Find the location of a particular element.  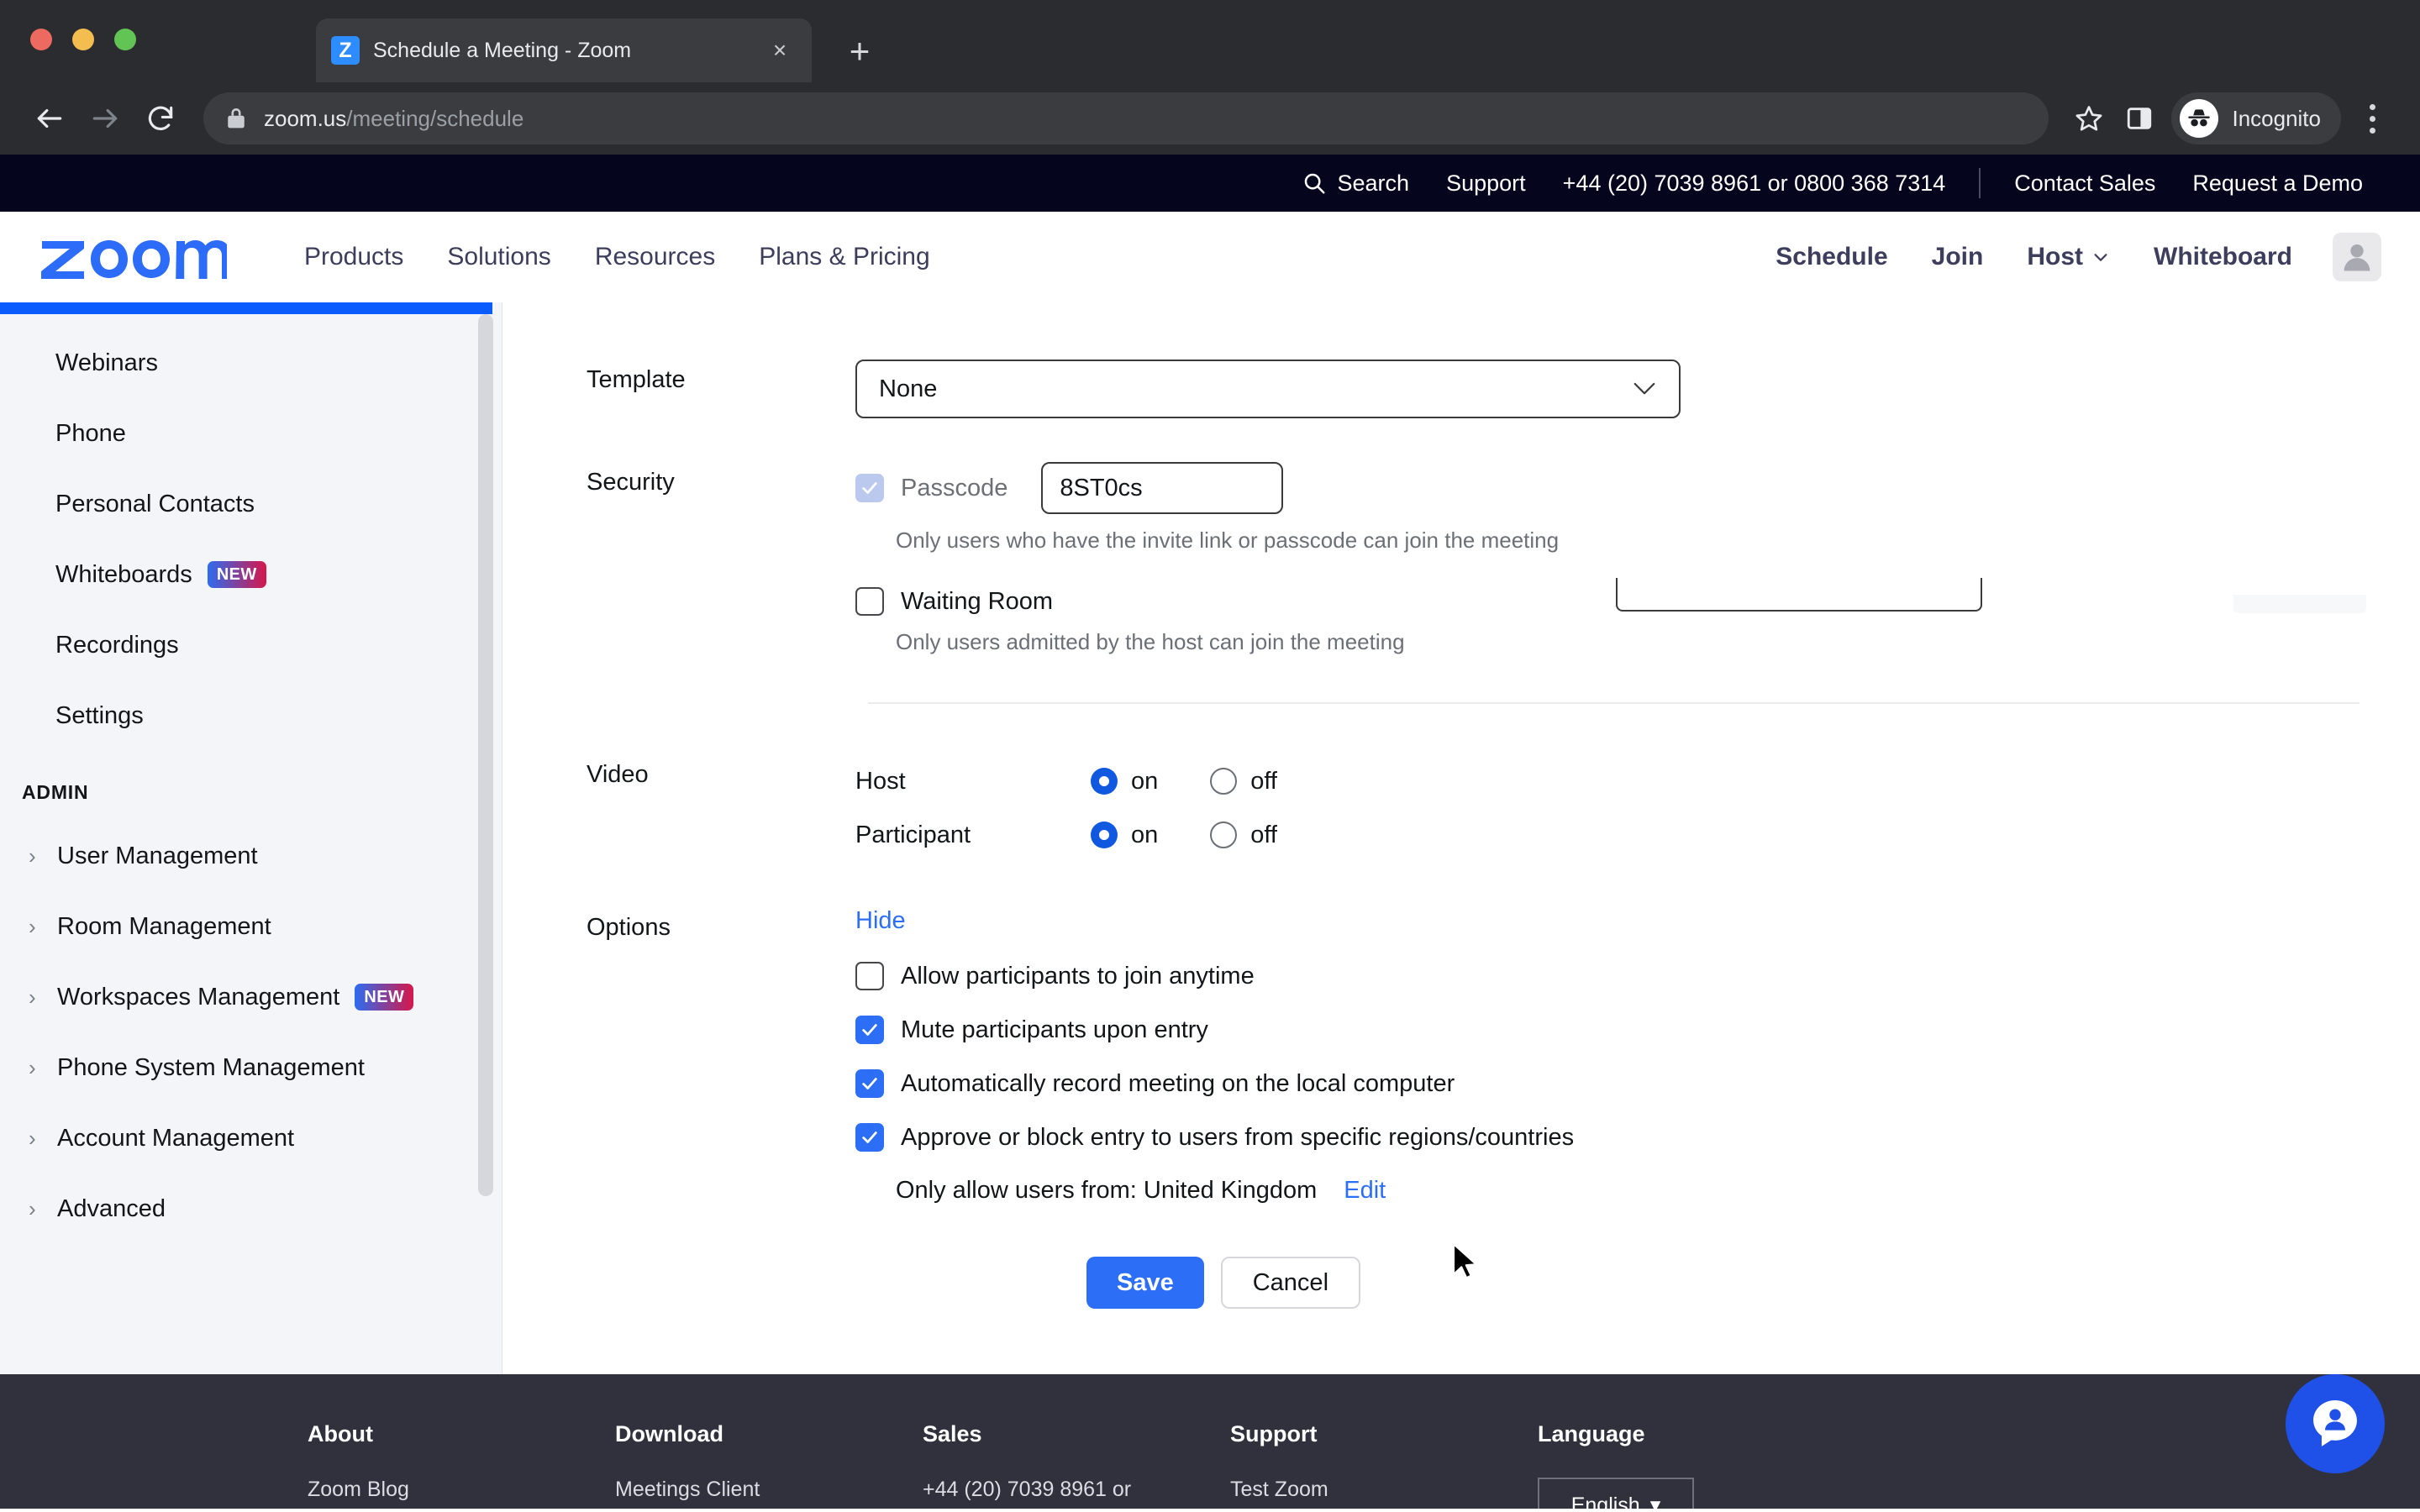

options-hide-toggle: Hide is located at coordinates (1637, 921).